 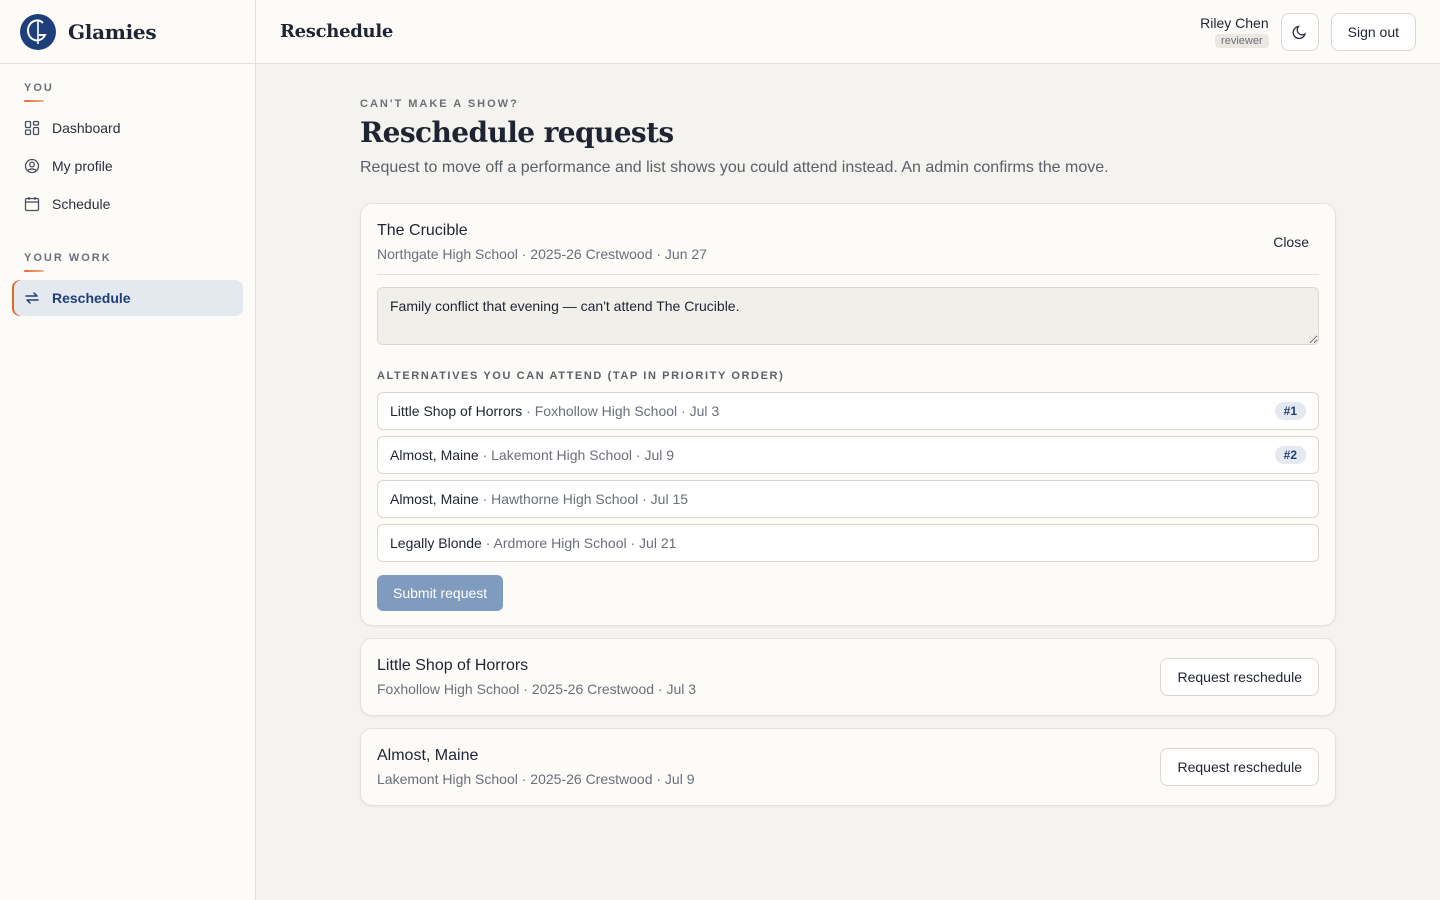 I want to click on nav-heading: YOU, so click(x=39, y=88).